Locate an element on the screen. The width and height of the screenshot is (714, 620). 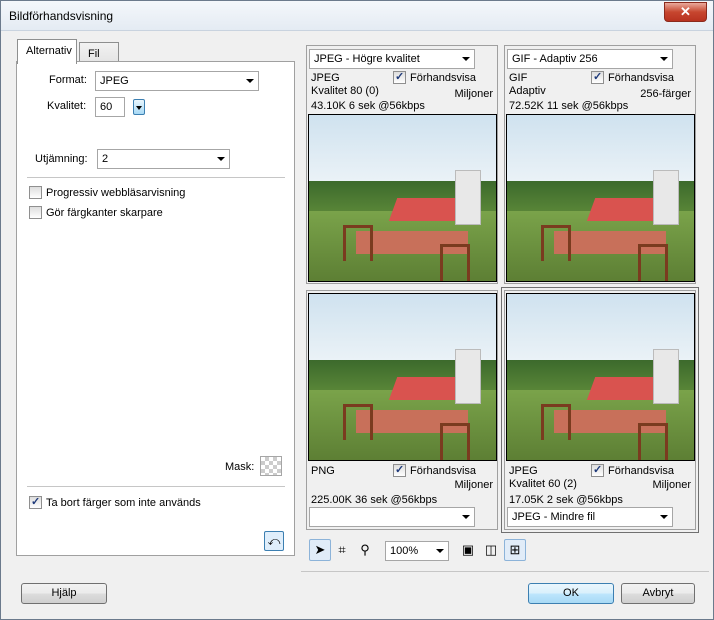
sharpen-label: Gör färgkanter skarpare is located at coordinates (104, 212).